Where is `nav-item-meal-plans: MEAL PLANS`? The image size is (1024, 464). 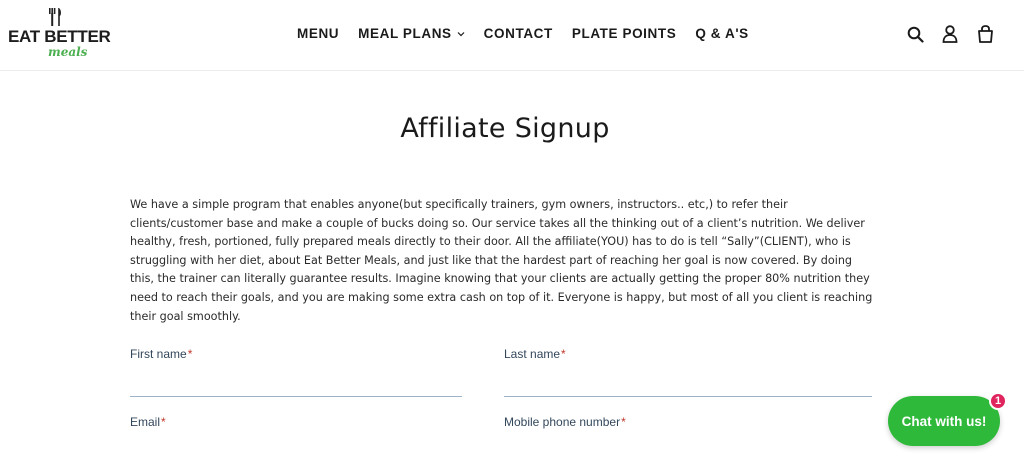
nav-item-meal-plans: MEAL PLANS is located at coordinates (411, 33).